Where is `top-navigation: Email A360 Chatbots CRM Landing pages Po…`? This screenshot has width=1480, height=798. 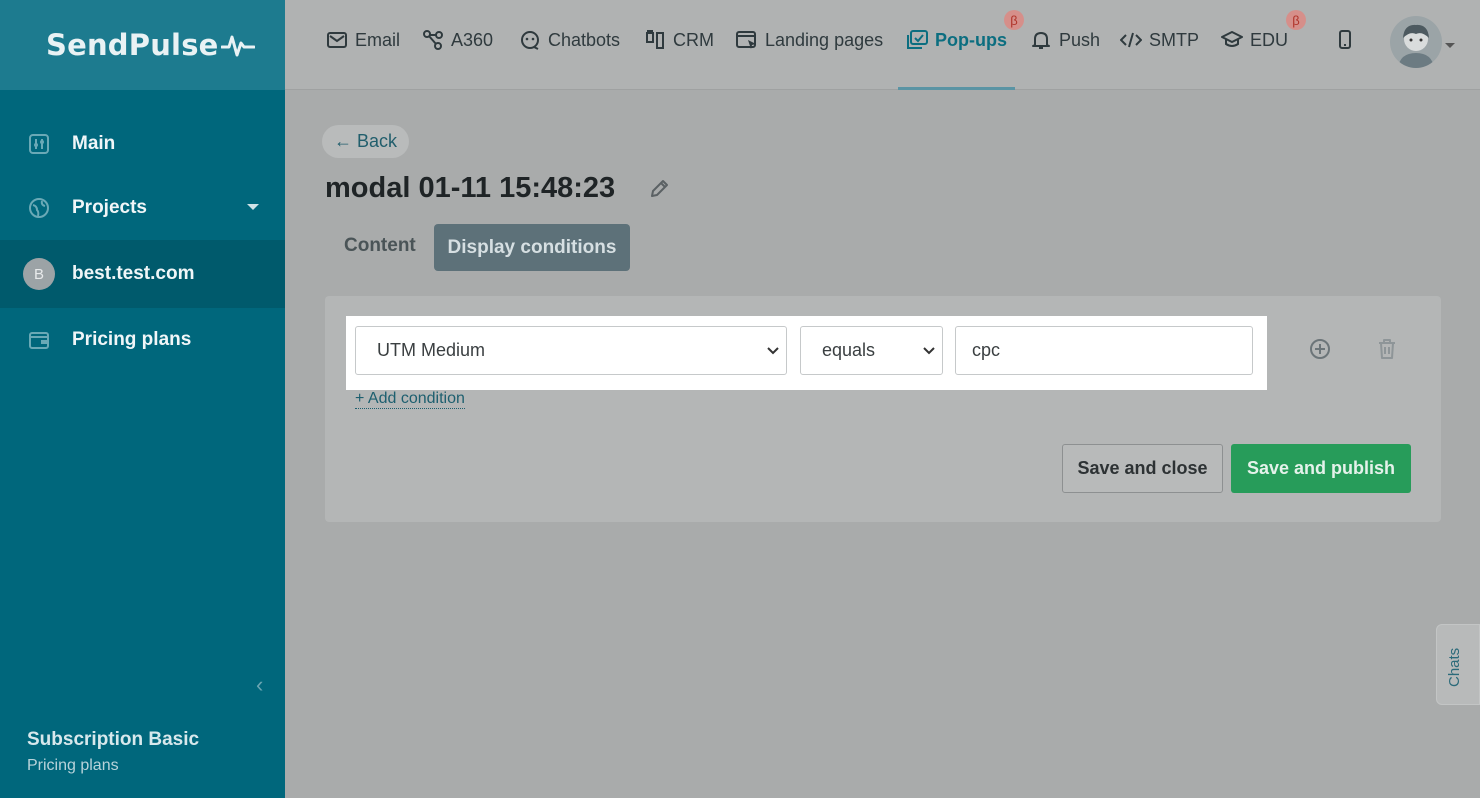
top-navigation: Email A360 Chatbots CRM Landing pages Po… is located at coordinates (882, 45).